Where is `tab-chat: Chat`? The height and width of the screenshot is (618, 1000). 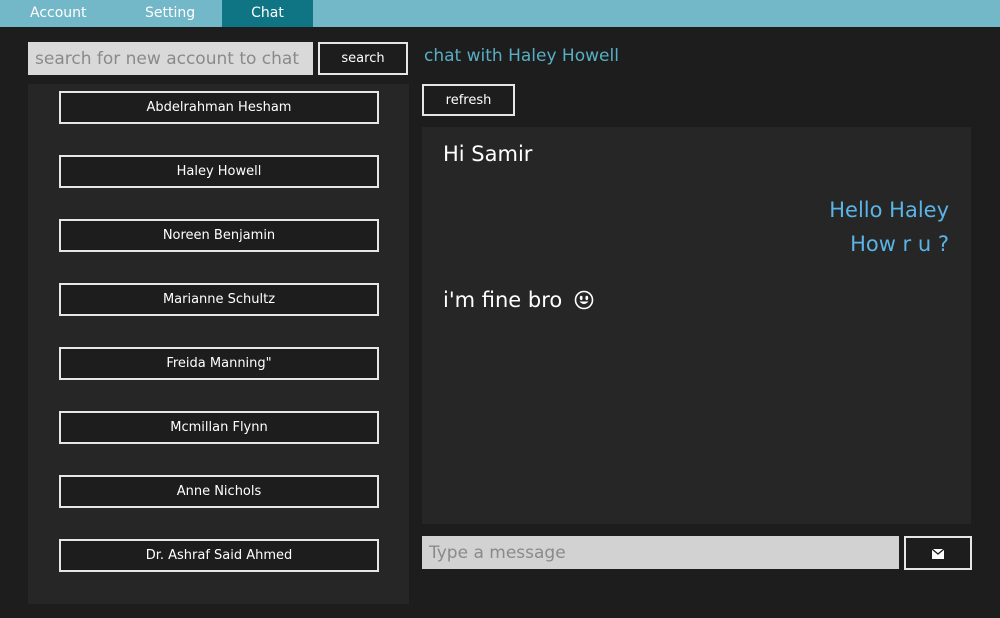 tab-chat: Chat is located at coordinates (267, 13).